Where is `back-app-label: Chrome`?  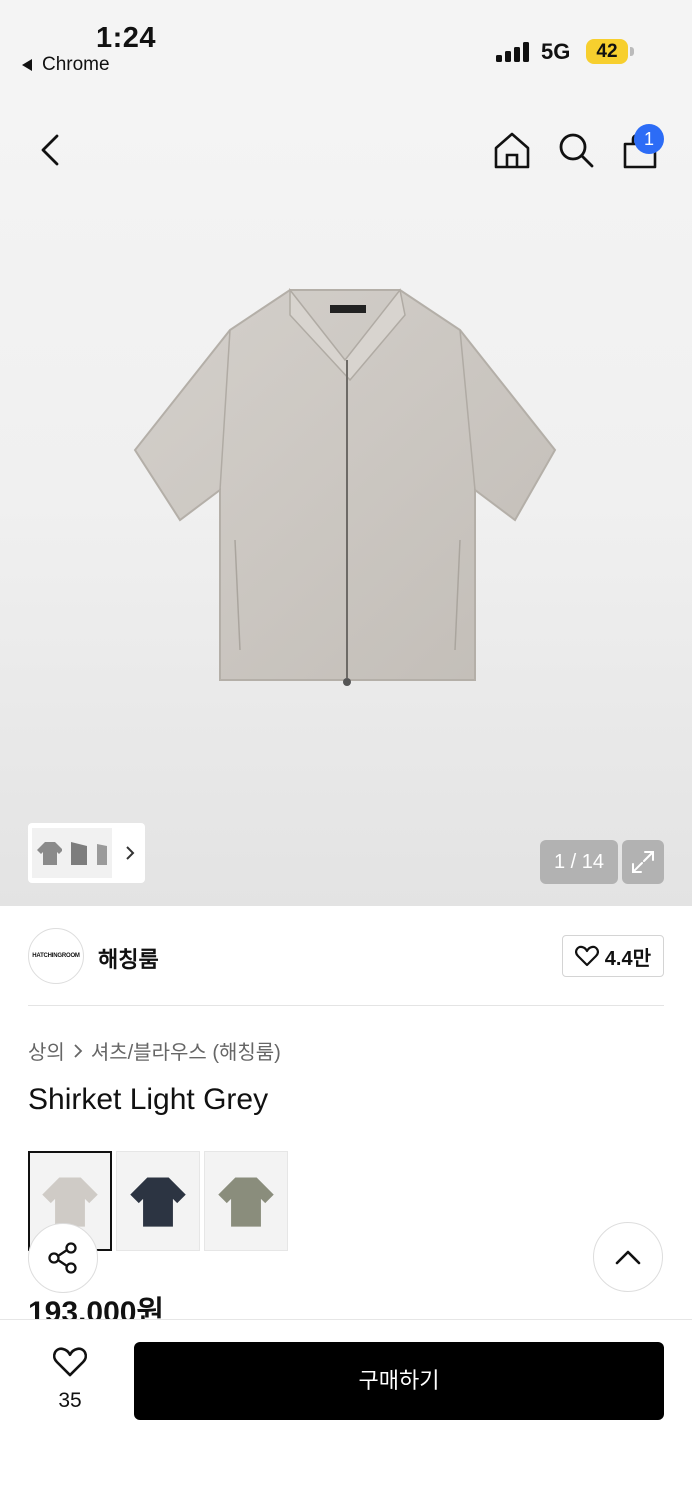 back-app-label: Chrome is located at coordinates (76, 64).